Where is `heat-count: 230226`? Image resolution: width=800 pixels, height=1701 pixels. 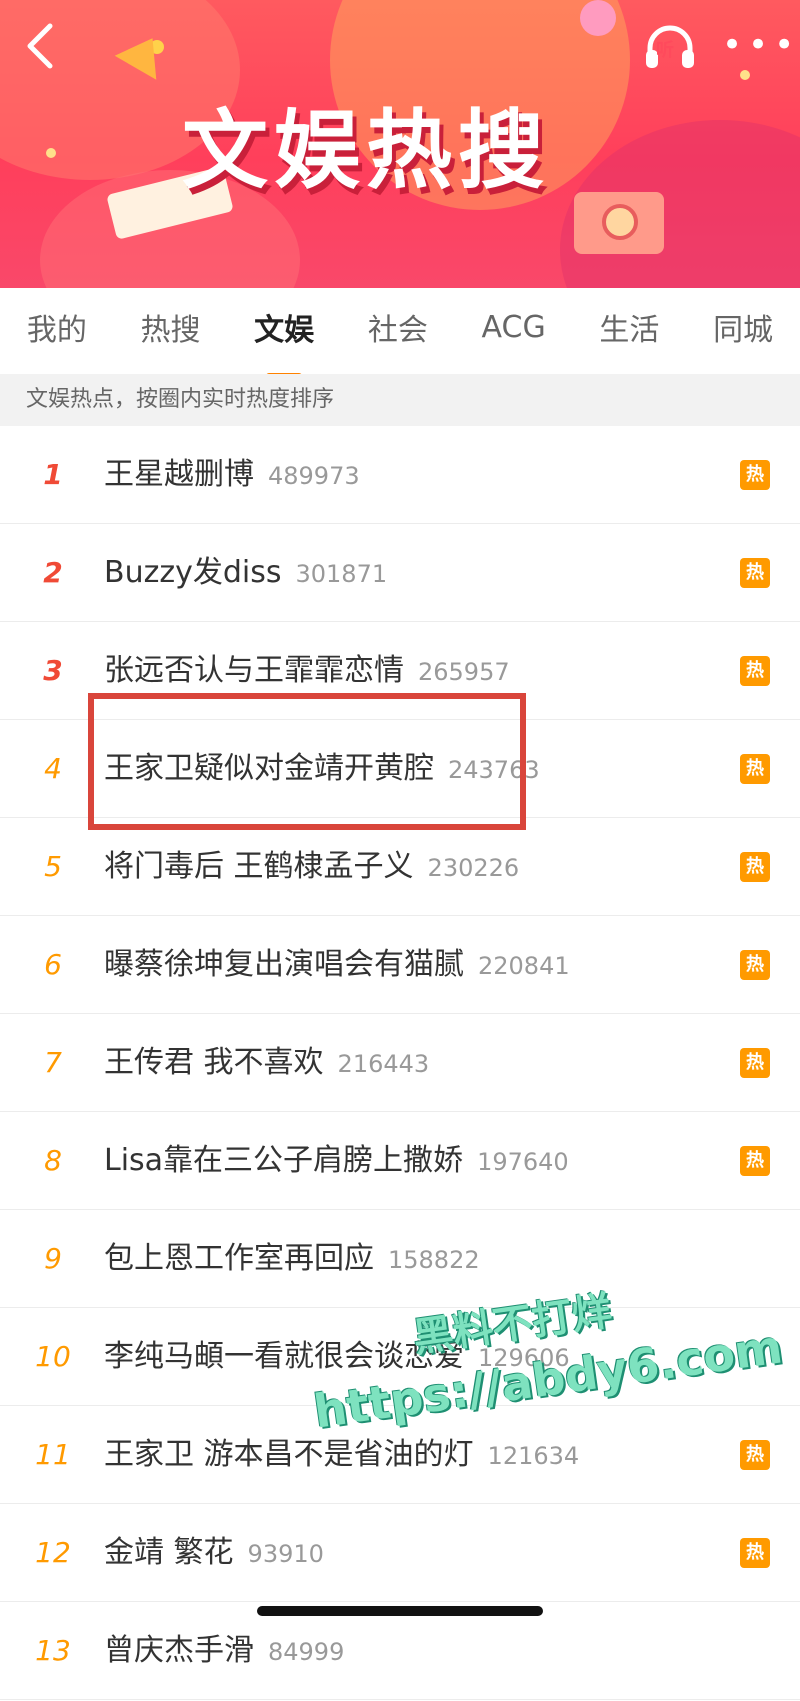 heat-count: 230226 is located at coordinates (473, 868).